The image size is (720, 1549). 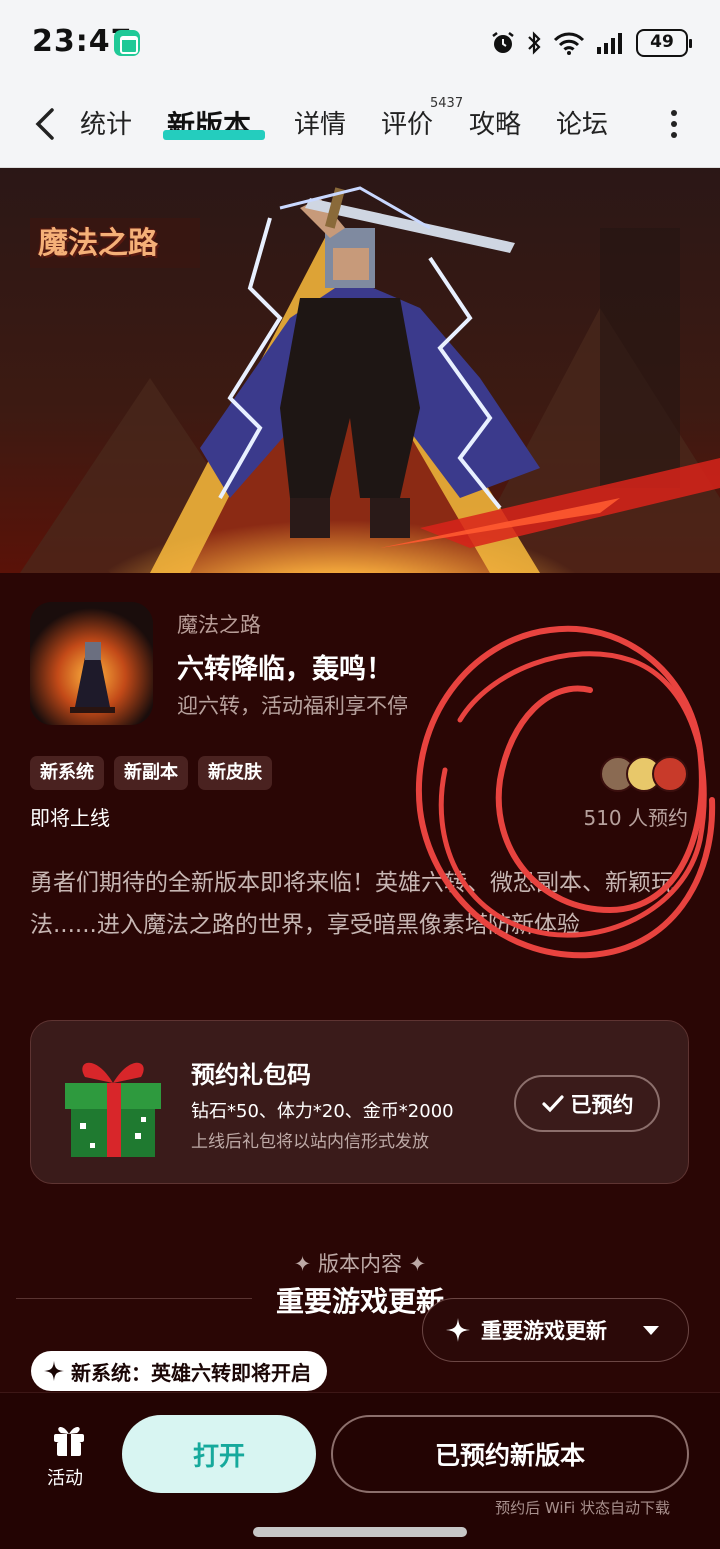 What do you see at coordinates (235, 773) in the screenshot?
I see `tag-new-skin: 新皮肤` at bounding box center [235, 773].